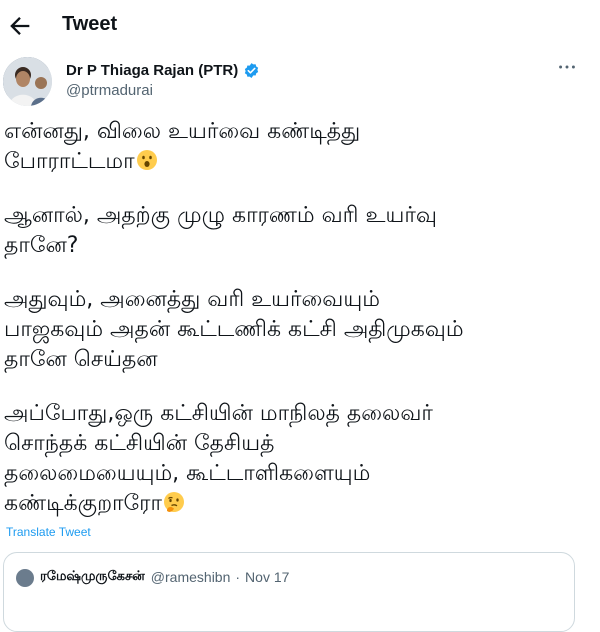 The height and width of the screenshot is (632, 600). What do you see at coordinates (234, 329) in the screenshot?
I see `tweet-line: பாஜகவும் அதன் கூட்டணிக் கட்சி அதிமுகவும்` at bounding box center [234, 329].